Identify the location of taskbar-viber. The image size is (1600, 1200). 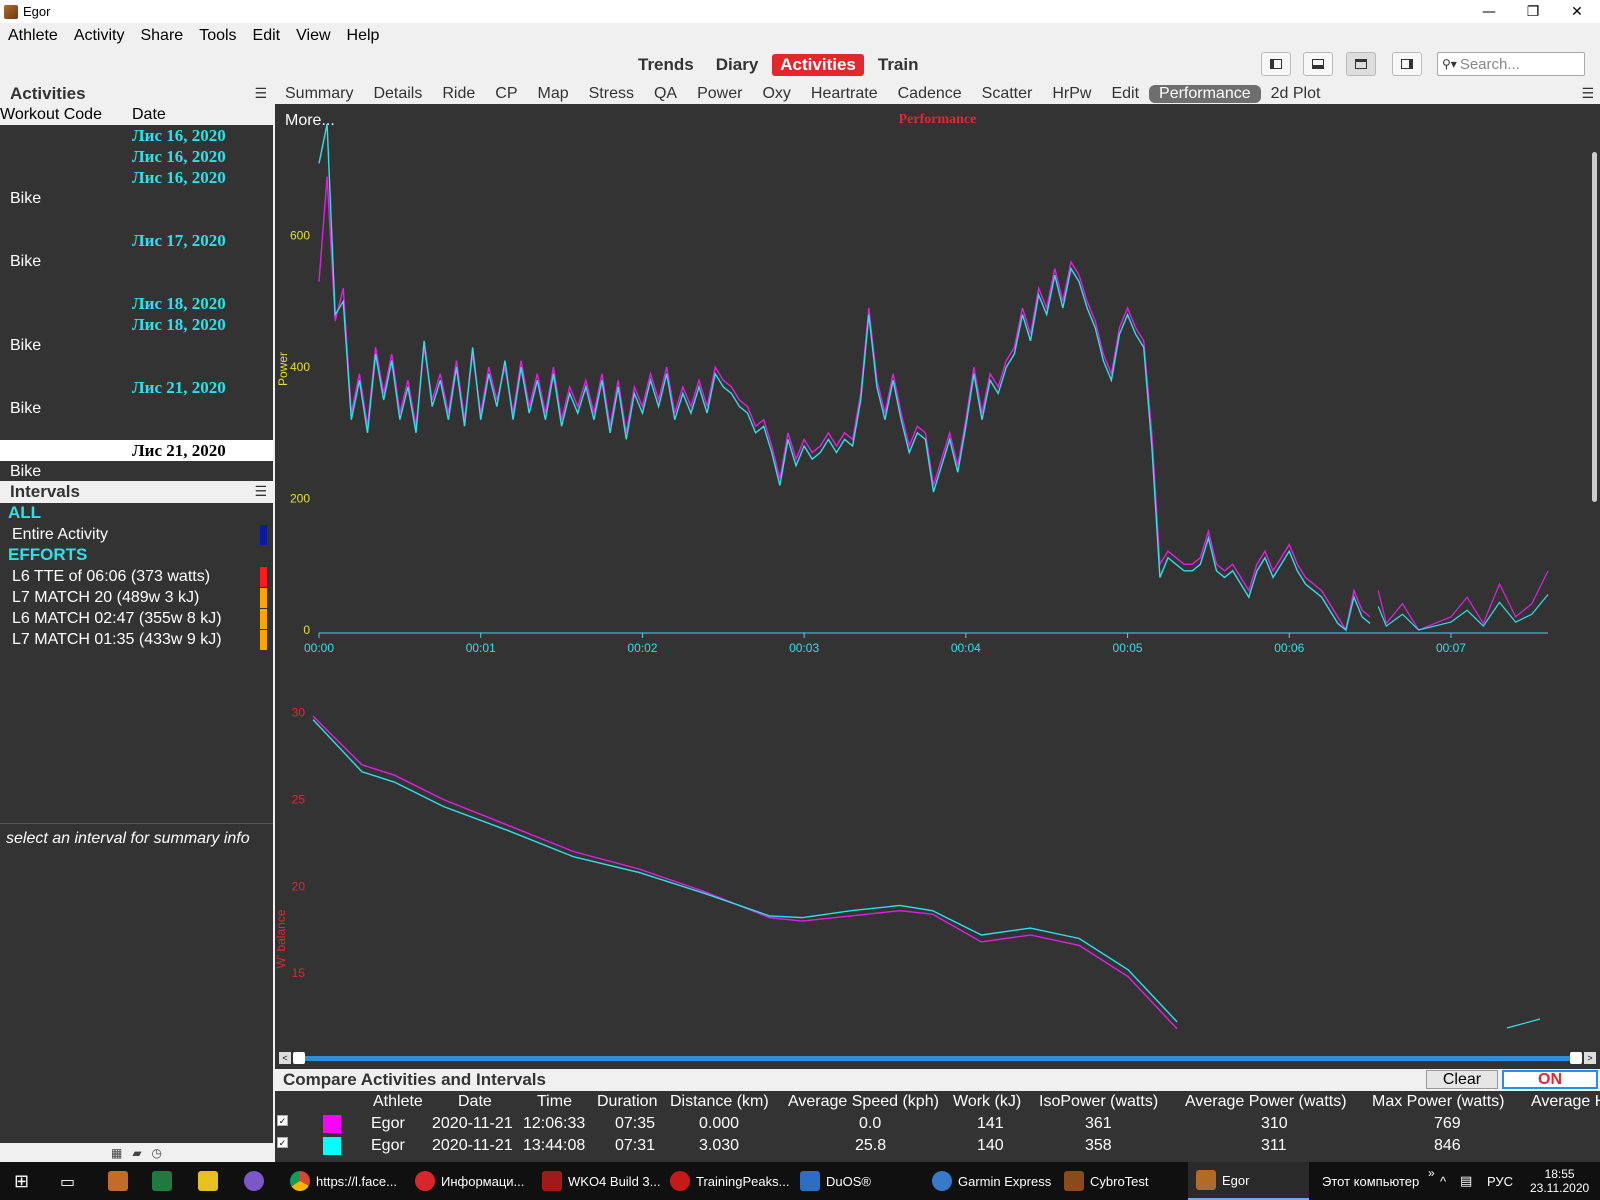
(254, 1181).